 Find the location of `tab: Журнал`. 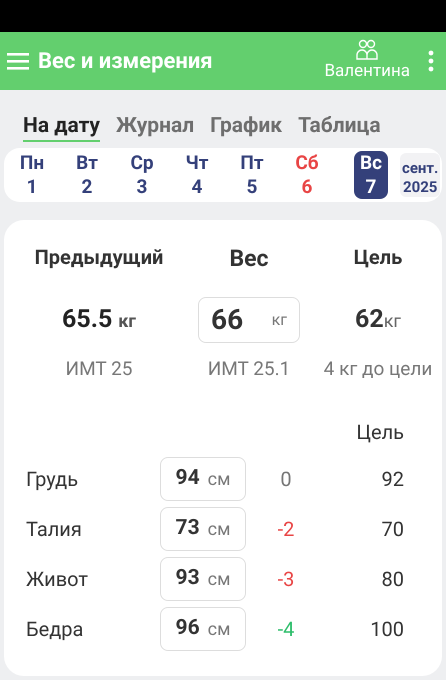

tab: Журнал is located at coordinates (155, 129).